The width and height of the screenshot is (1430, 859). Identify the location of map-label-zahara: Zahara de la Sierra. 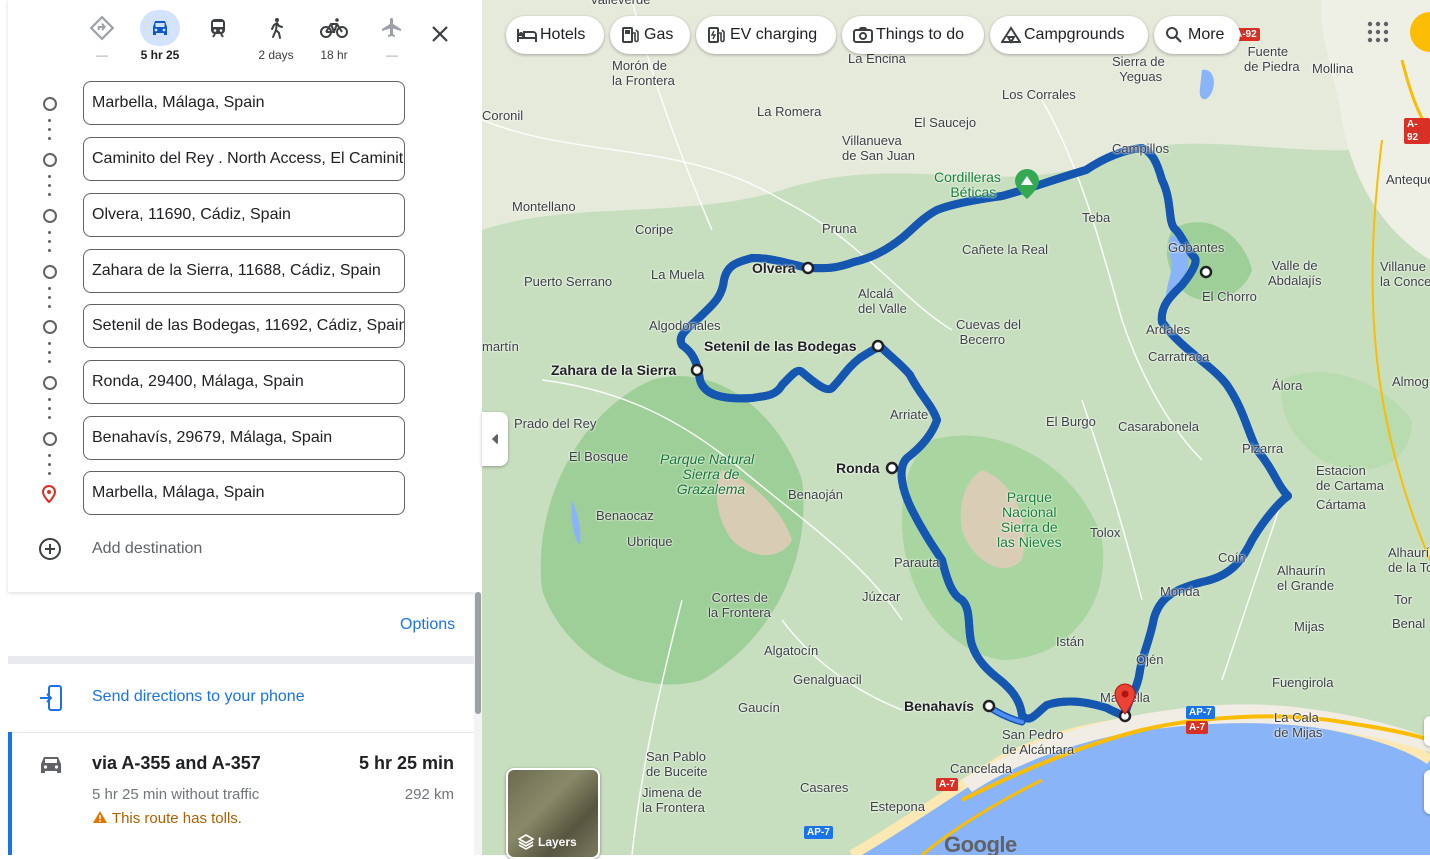
(613, 370).